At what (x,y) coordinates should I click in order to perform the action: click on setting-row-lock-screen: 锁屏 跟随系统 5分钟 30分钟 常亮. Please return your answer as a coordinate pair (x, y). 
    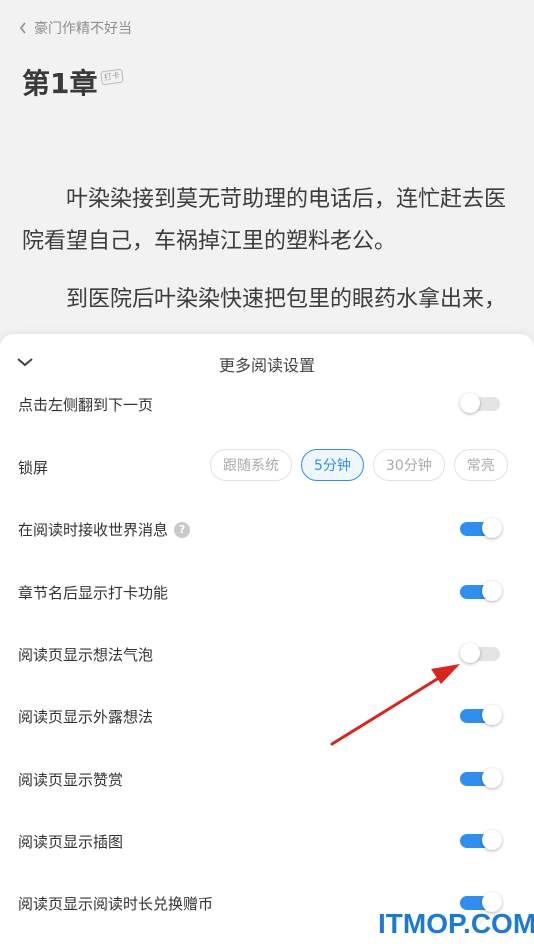
    Looking at the image, I should click on (267, 467).